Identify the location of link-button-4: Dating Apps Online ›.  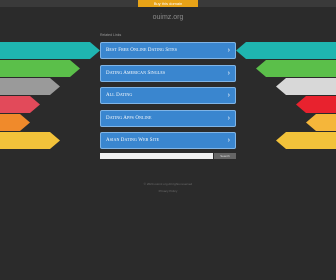
(168, 118).